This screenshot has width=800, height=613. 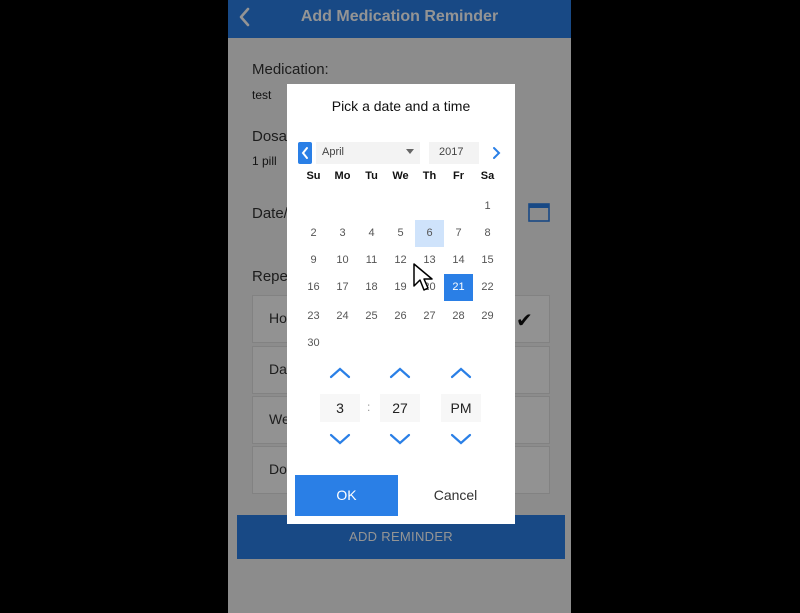 What do you see at coordinates (487, 176) in the screenshot?
I see `weekday-label: Sa` at bounding box center [487, 176].